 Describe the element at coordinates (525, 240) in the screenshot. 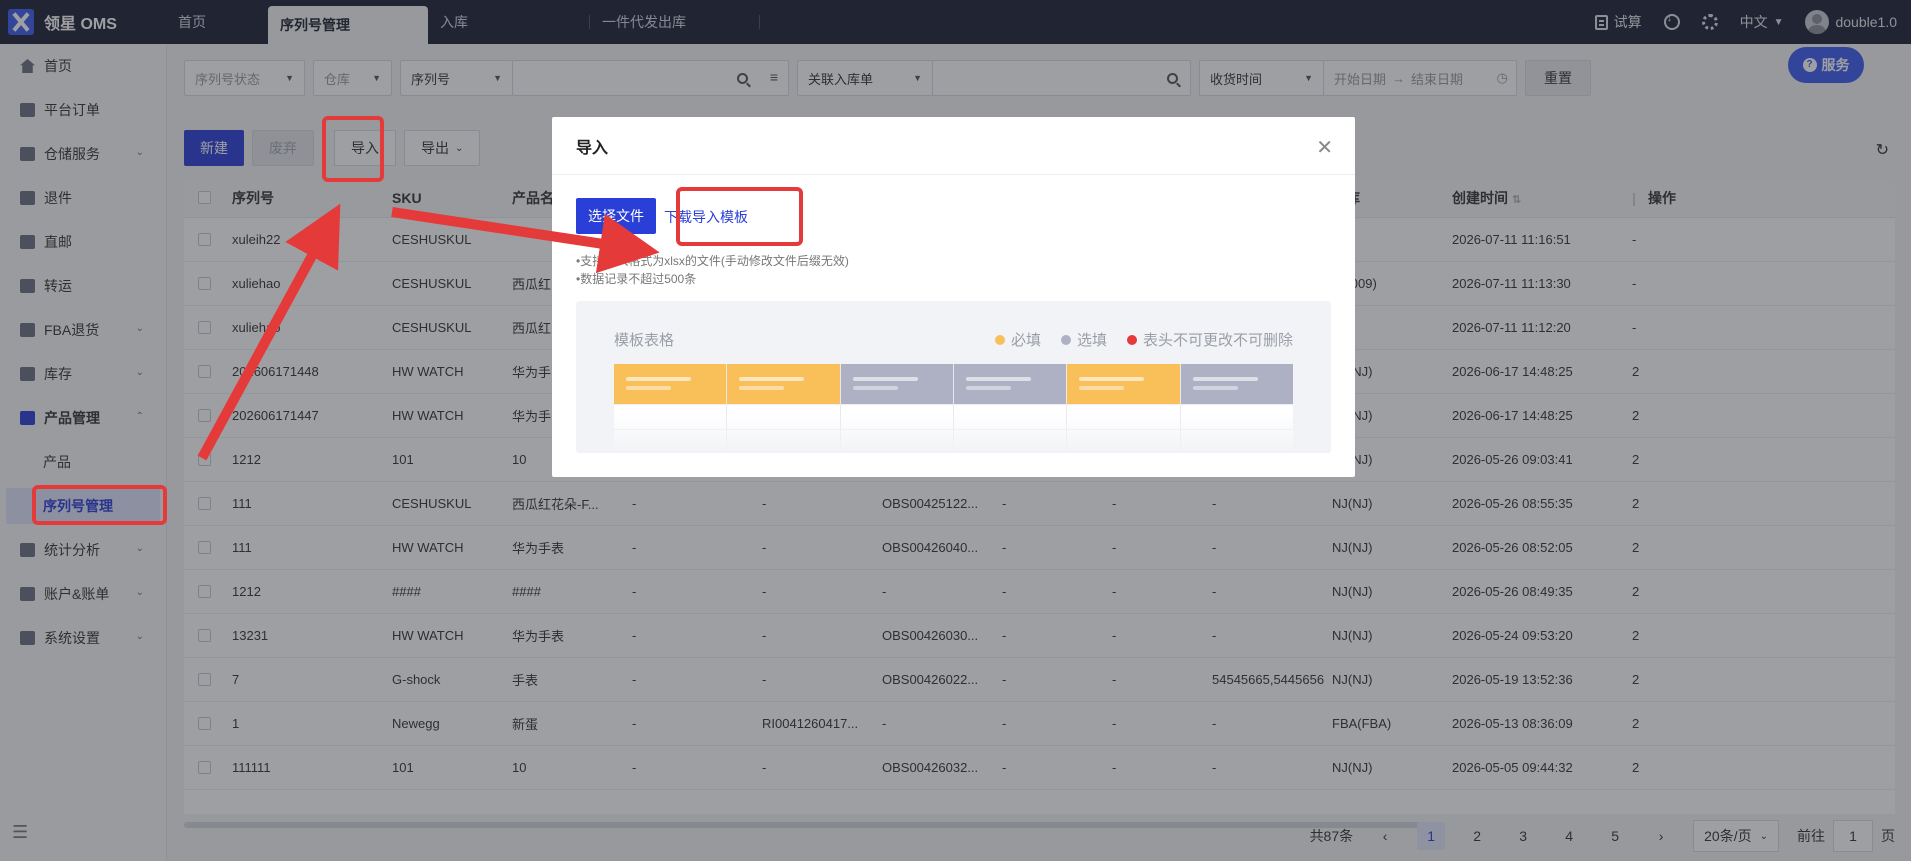

I see `arrow-to-template` at that location.